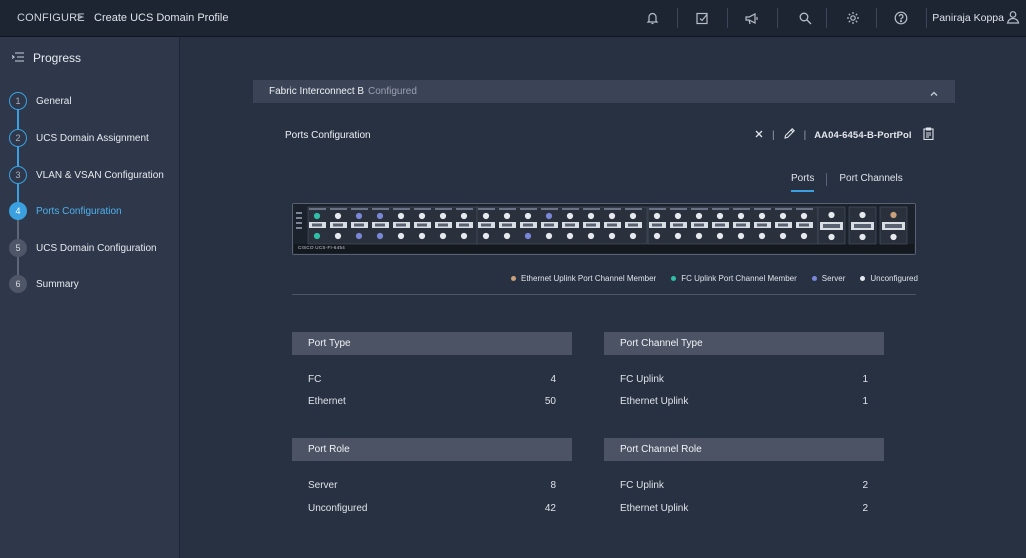  Describe the element at coordinates (553, 379) in the screenshot. I see `row-value: 4` at that location.